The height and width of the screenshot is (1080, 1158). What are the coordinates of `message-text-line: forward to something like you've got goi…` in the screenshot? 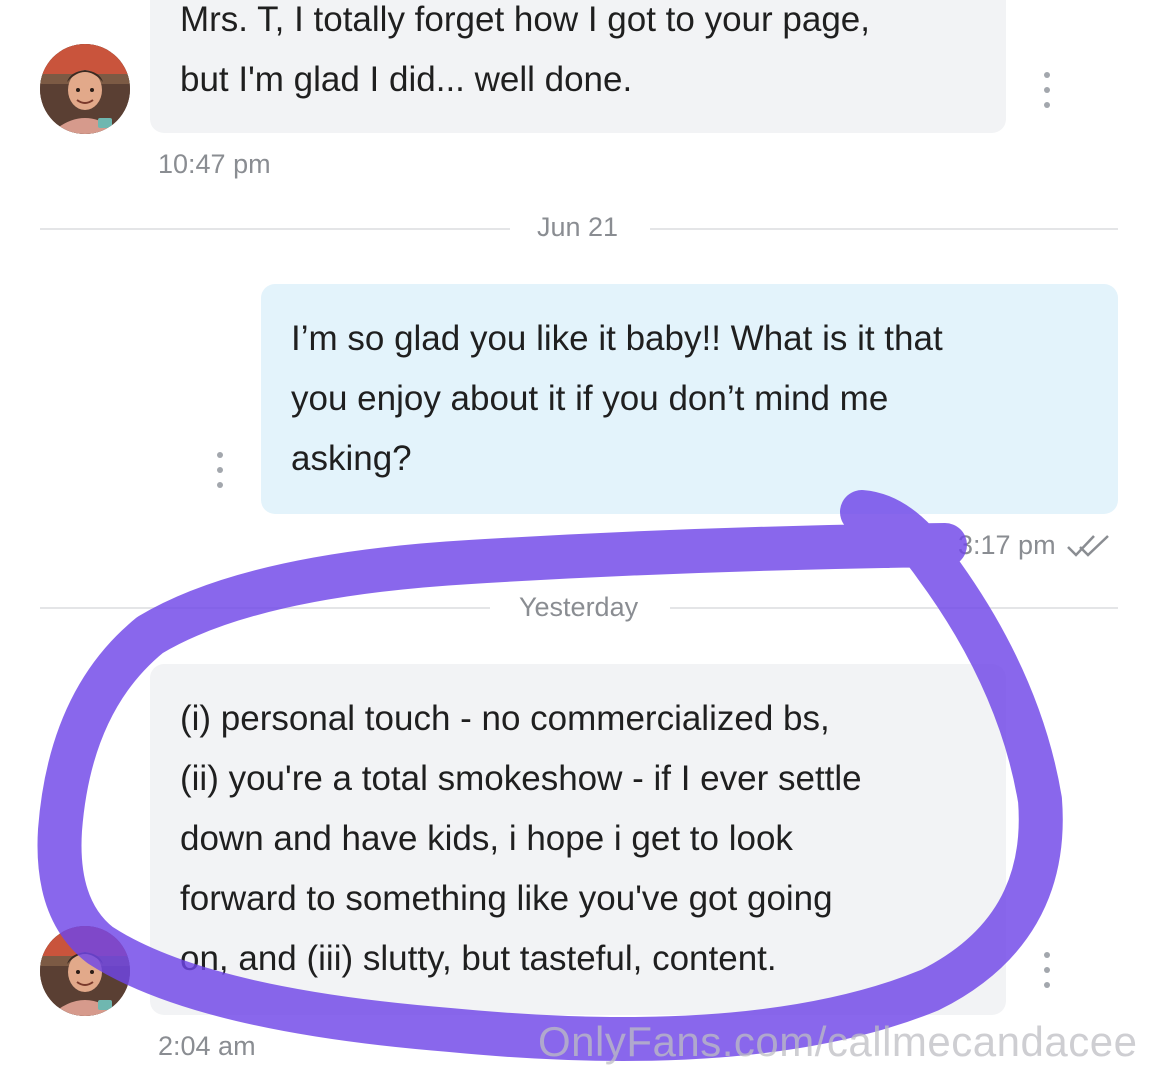 It's located at (506, 898).